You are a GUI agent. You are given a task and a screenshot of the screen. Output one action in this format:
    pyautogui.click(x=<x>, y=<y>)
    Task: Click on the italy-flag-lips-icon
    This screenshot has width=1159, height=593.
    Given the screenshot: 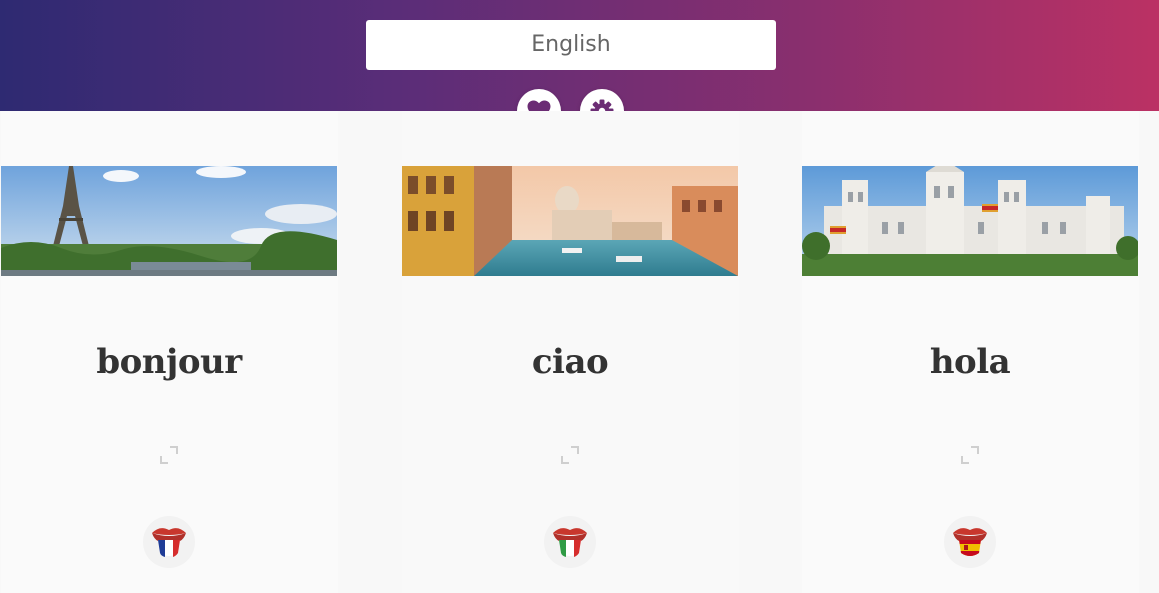 What is the action you would take?
    pyautogui.click(x=570, y=542)
    